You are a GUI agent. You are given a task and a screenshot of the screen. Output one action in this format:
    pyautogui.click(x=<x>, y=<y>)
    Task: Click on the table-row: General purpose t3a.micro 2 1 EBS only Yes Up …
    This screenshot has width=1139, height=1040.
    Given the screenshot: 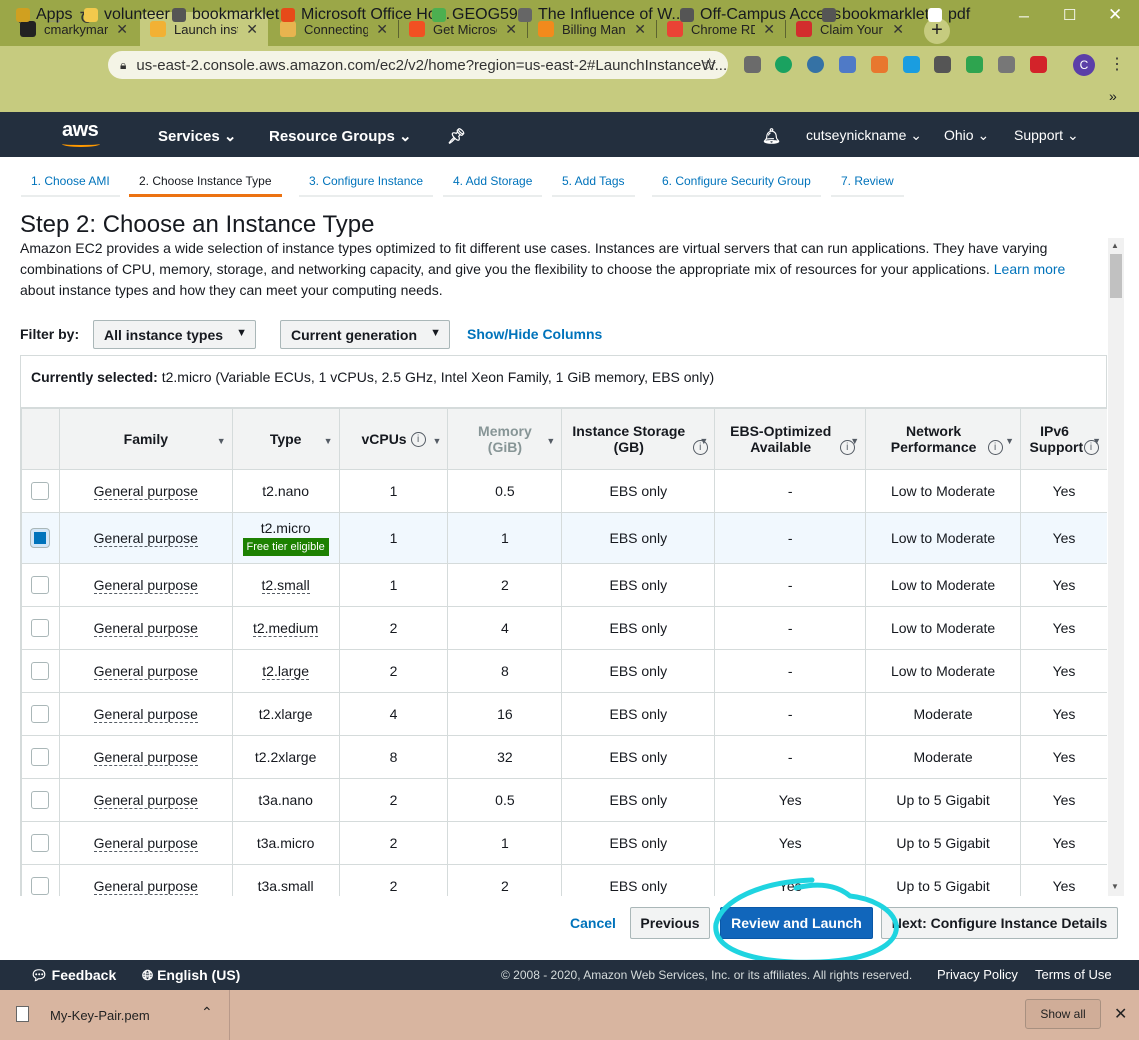 What is the action you would take?
    pyautogui.click(x=564, y=843)
    